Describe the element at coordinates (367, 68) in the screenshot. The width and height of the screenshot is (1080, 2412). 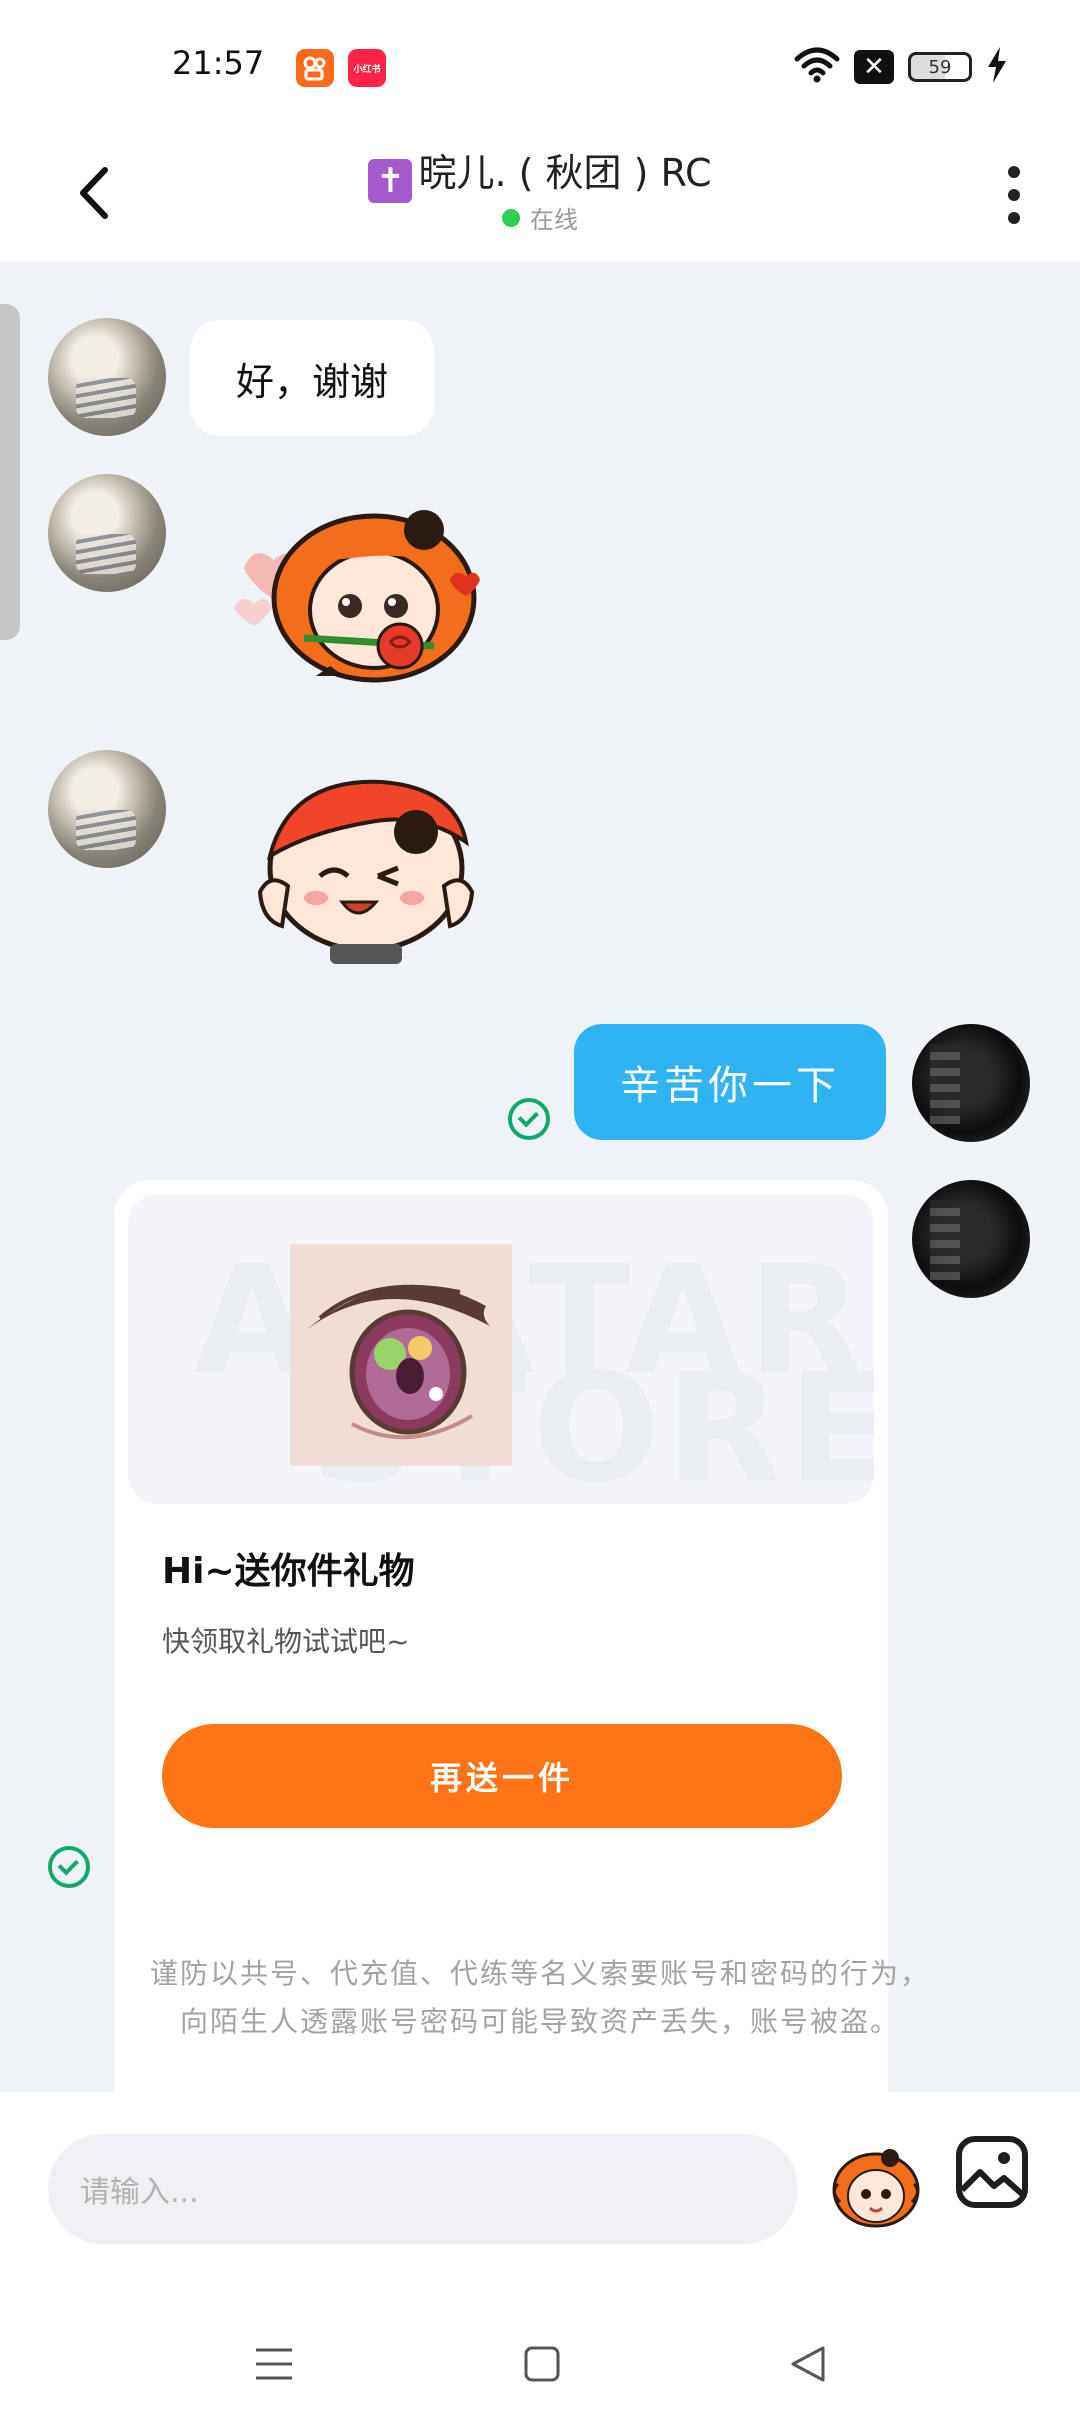
I see `xiaohongshu-icon: 小红书` at that location.